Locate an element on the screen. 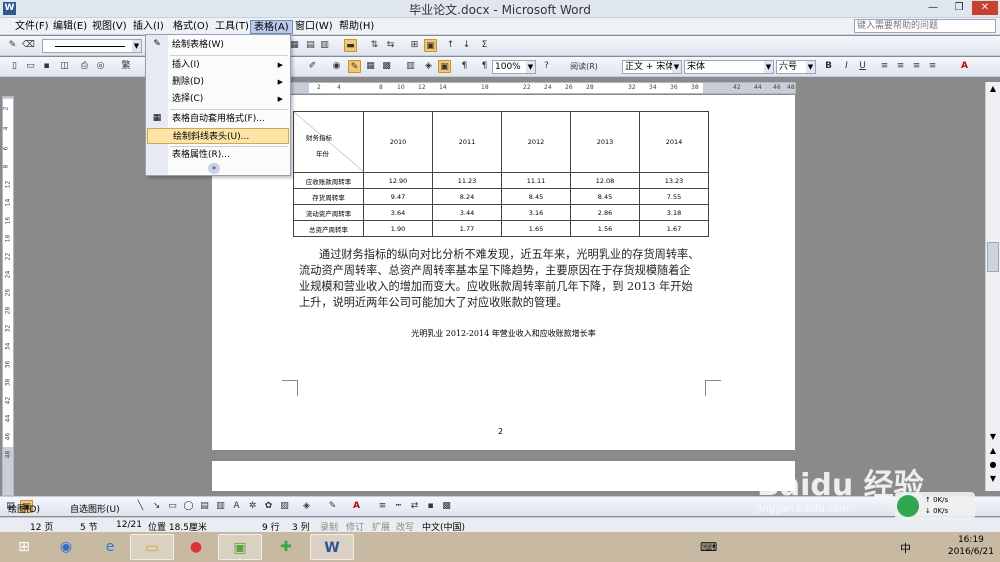 The image size is (1000, 562). system-clock: 16:19 2016/6/21 is located at coordinates (971, 546).